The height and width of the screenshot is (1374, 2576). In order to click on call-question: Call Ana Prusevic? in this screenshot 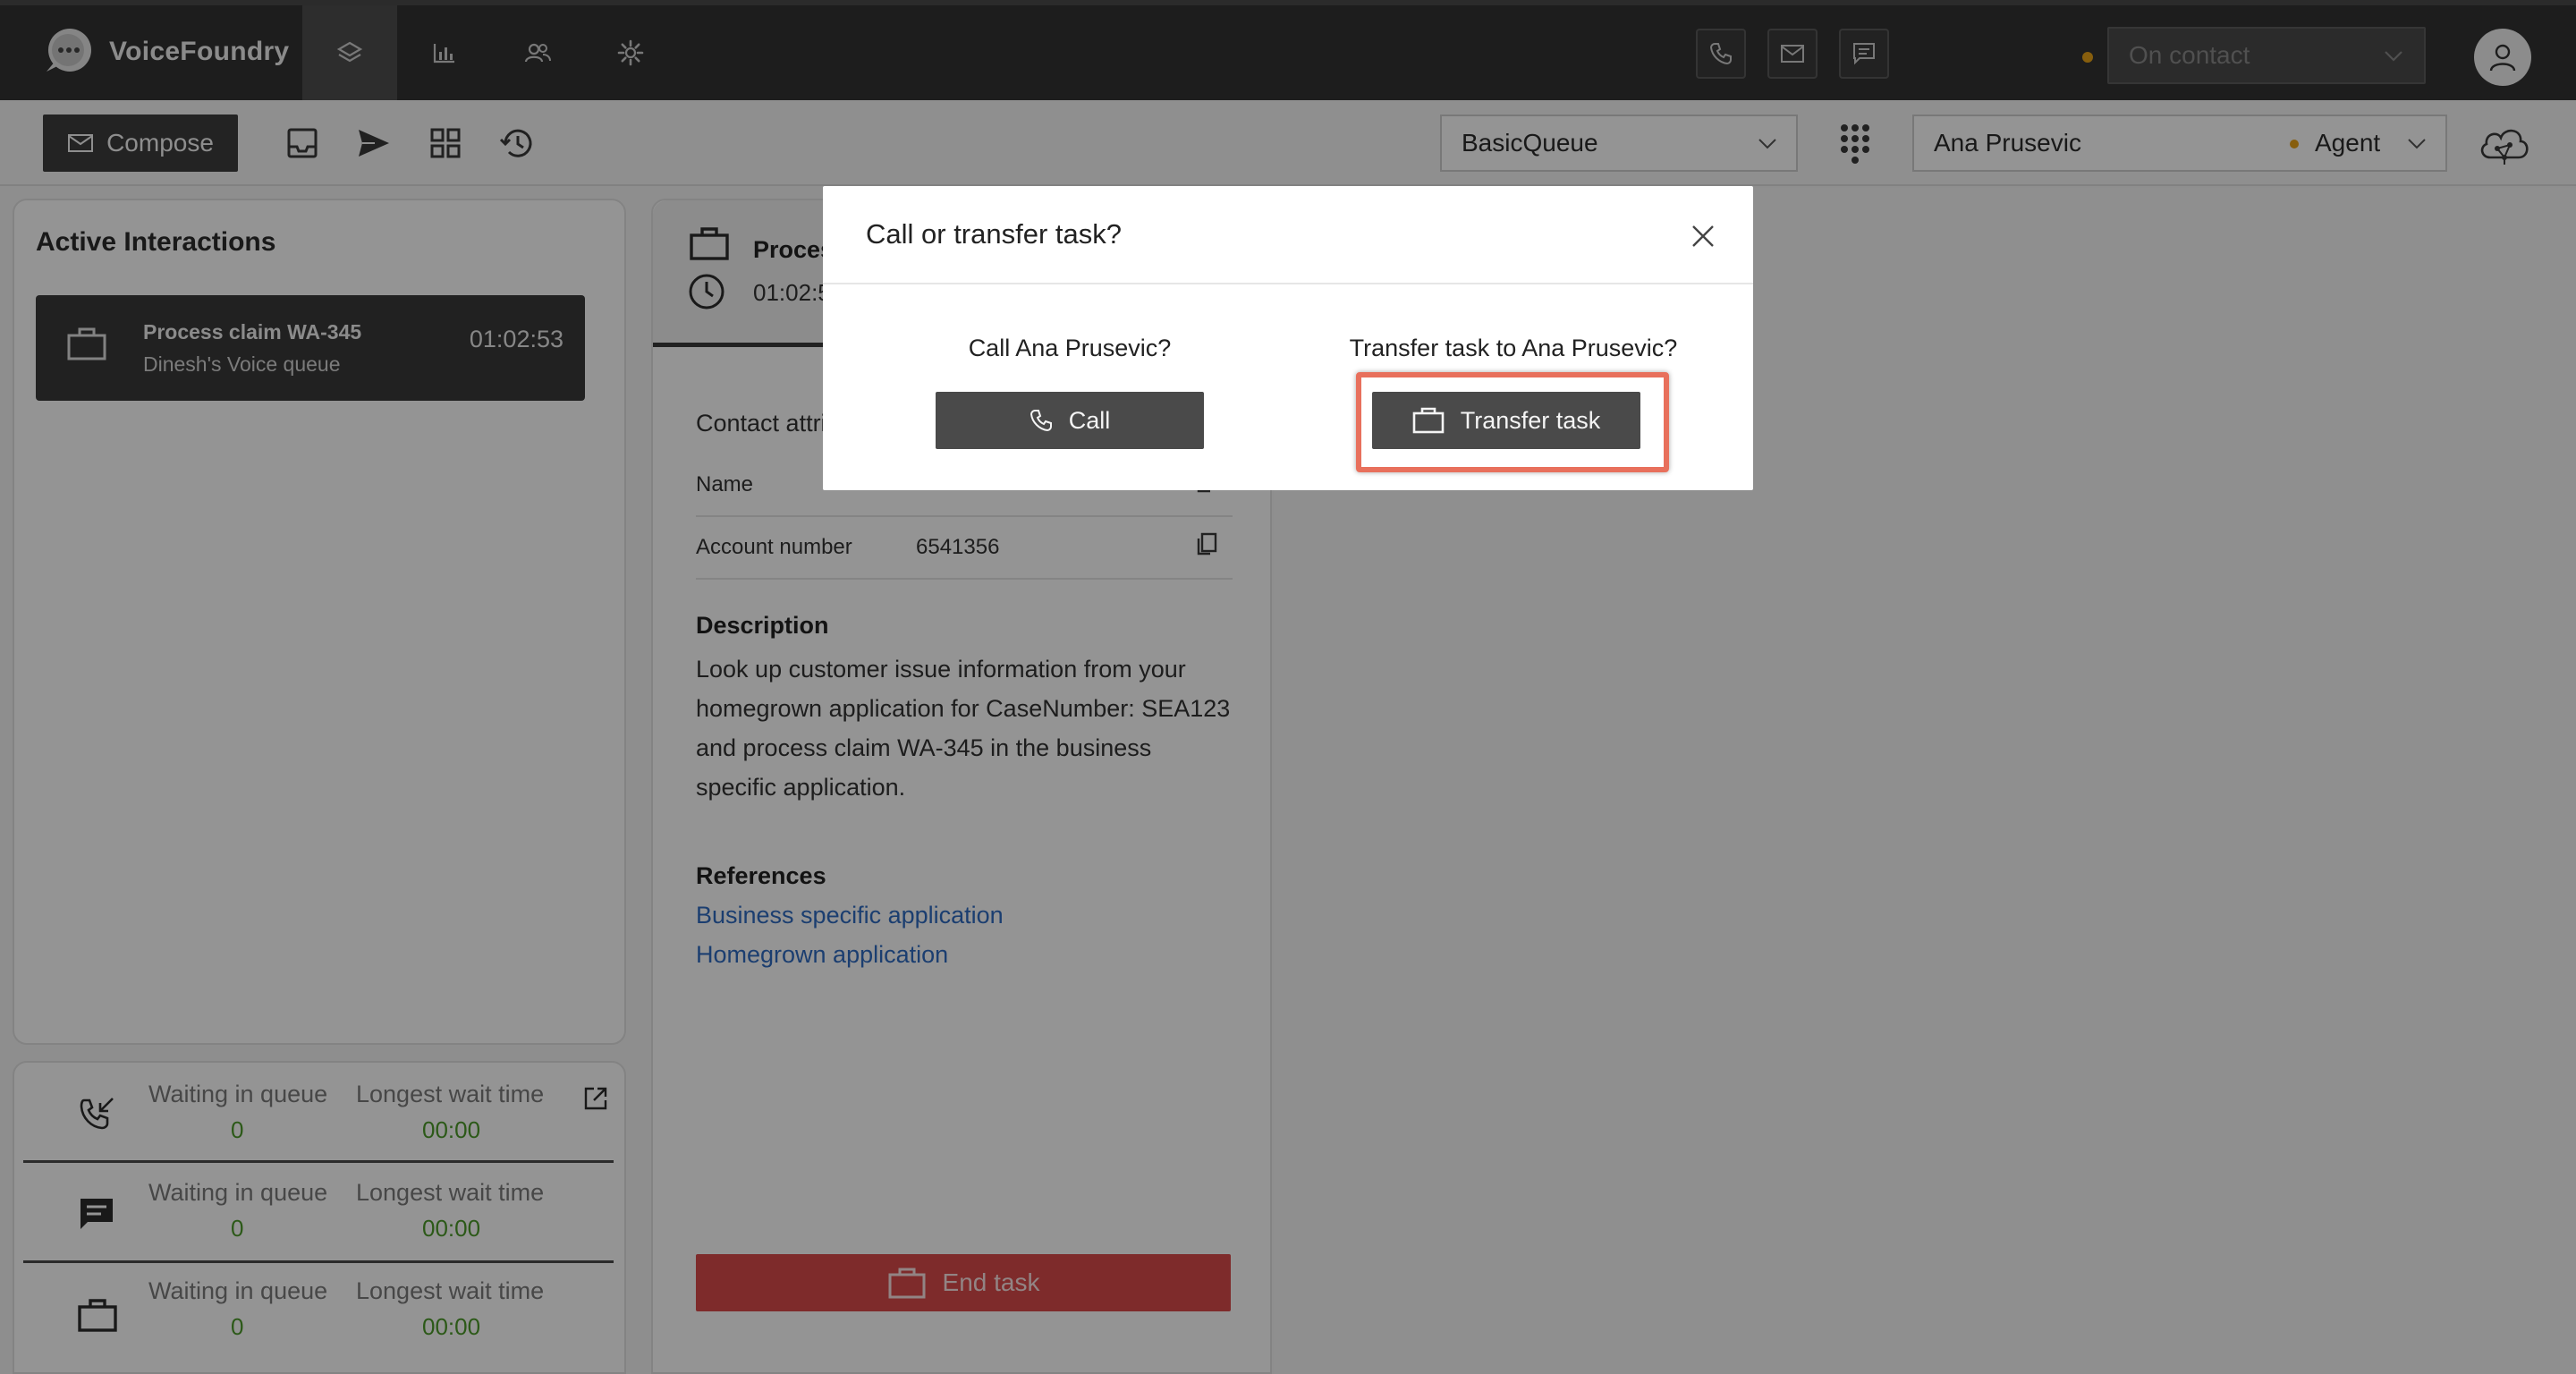, I will do `click(1070, 348)`.